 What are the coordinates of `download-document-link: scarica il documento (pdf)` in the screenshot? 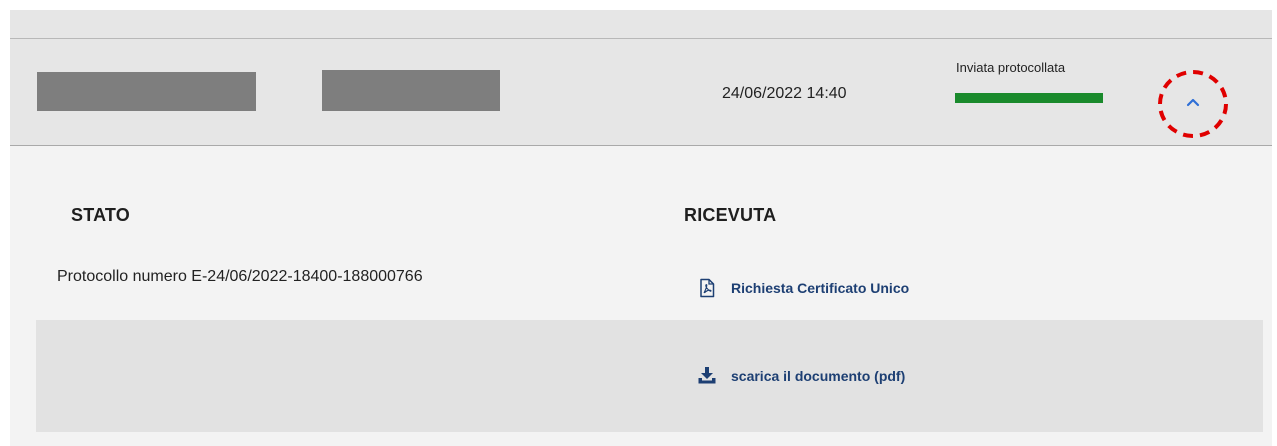 It's located at (801, 376).